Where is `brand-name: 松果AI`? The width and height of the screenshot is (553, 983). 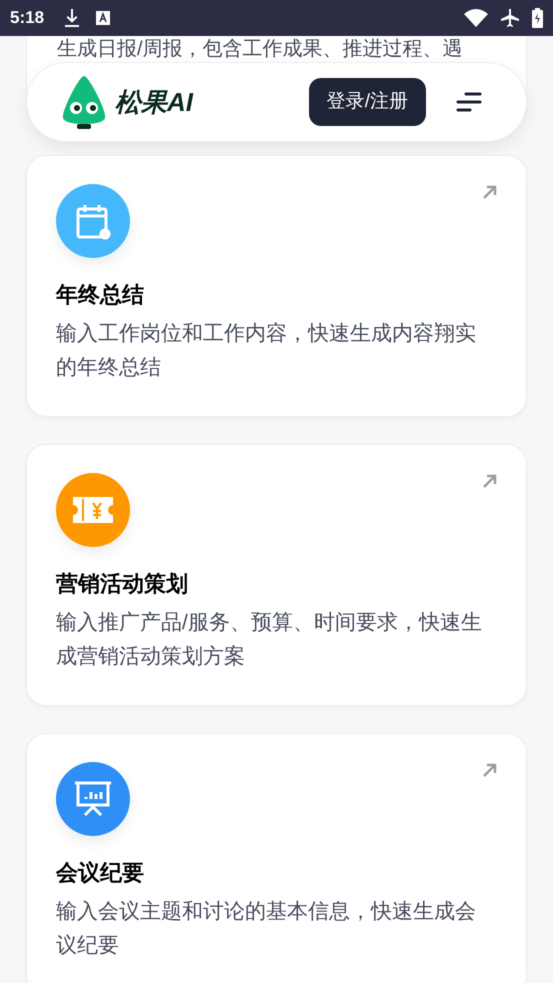
brand-name: 松果AI is located at coordinates (154, 102).